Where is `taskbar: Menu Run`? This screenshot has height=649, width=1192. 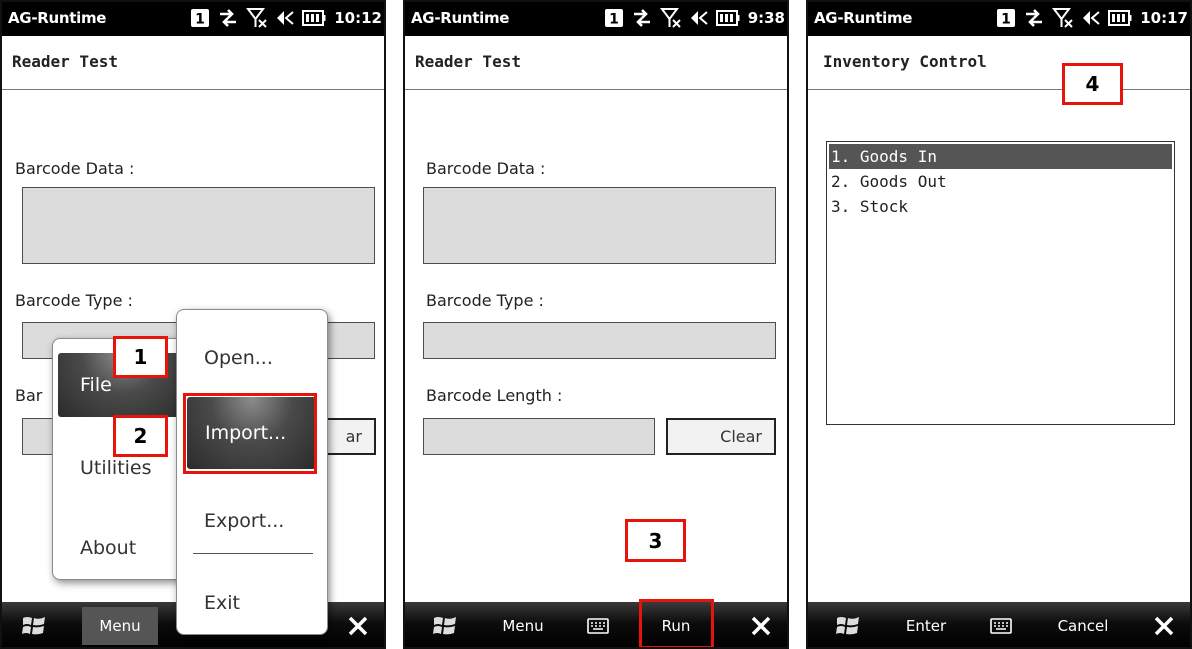
taskbar: Menu Run is located at coordinates (596, 625).